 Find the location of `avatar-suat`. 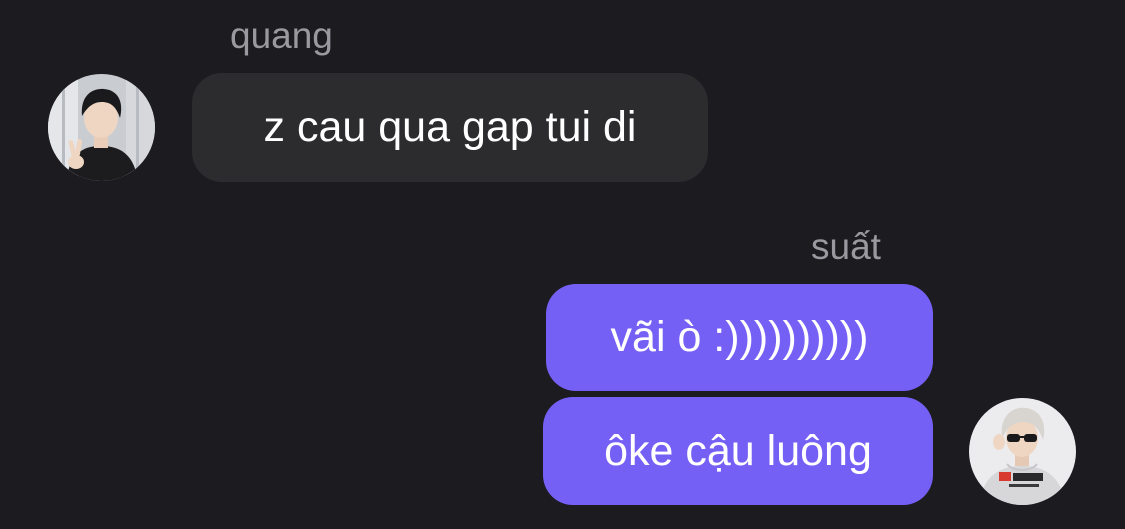

avatar-suat is located at coordinates (1022, 451).